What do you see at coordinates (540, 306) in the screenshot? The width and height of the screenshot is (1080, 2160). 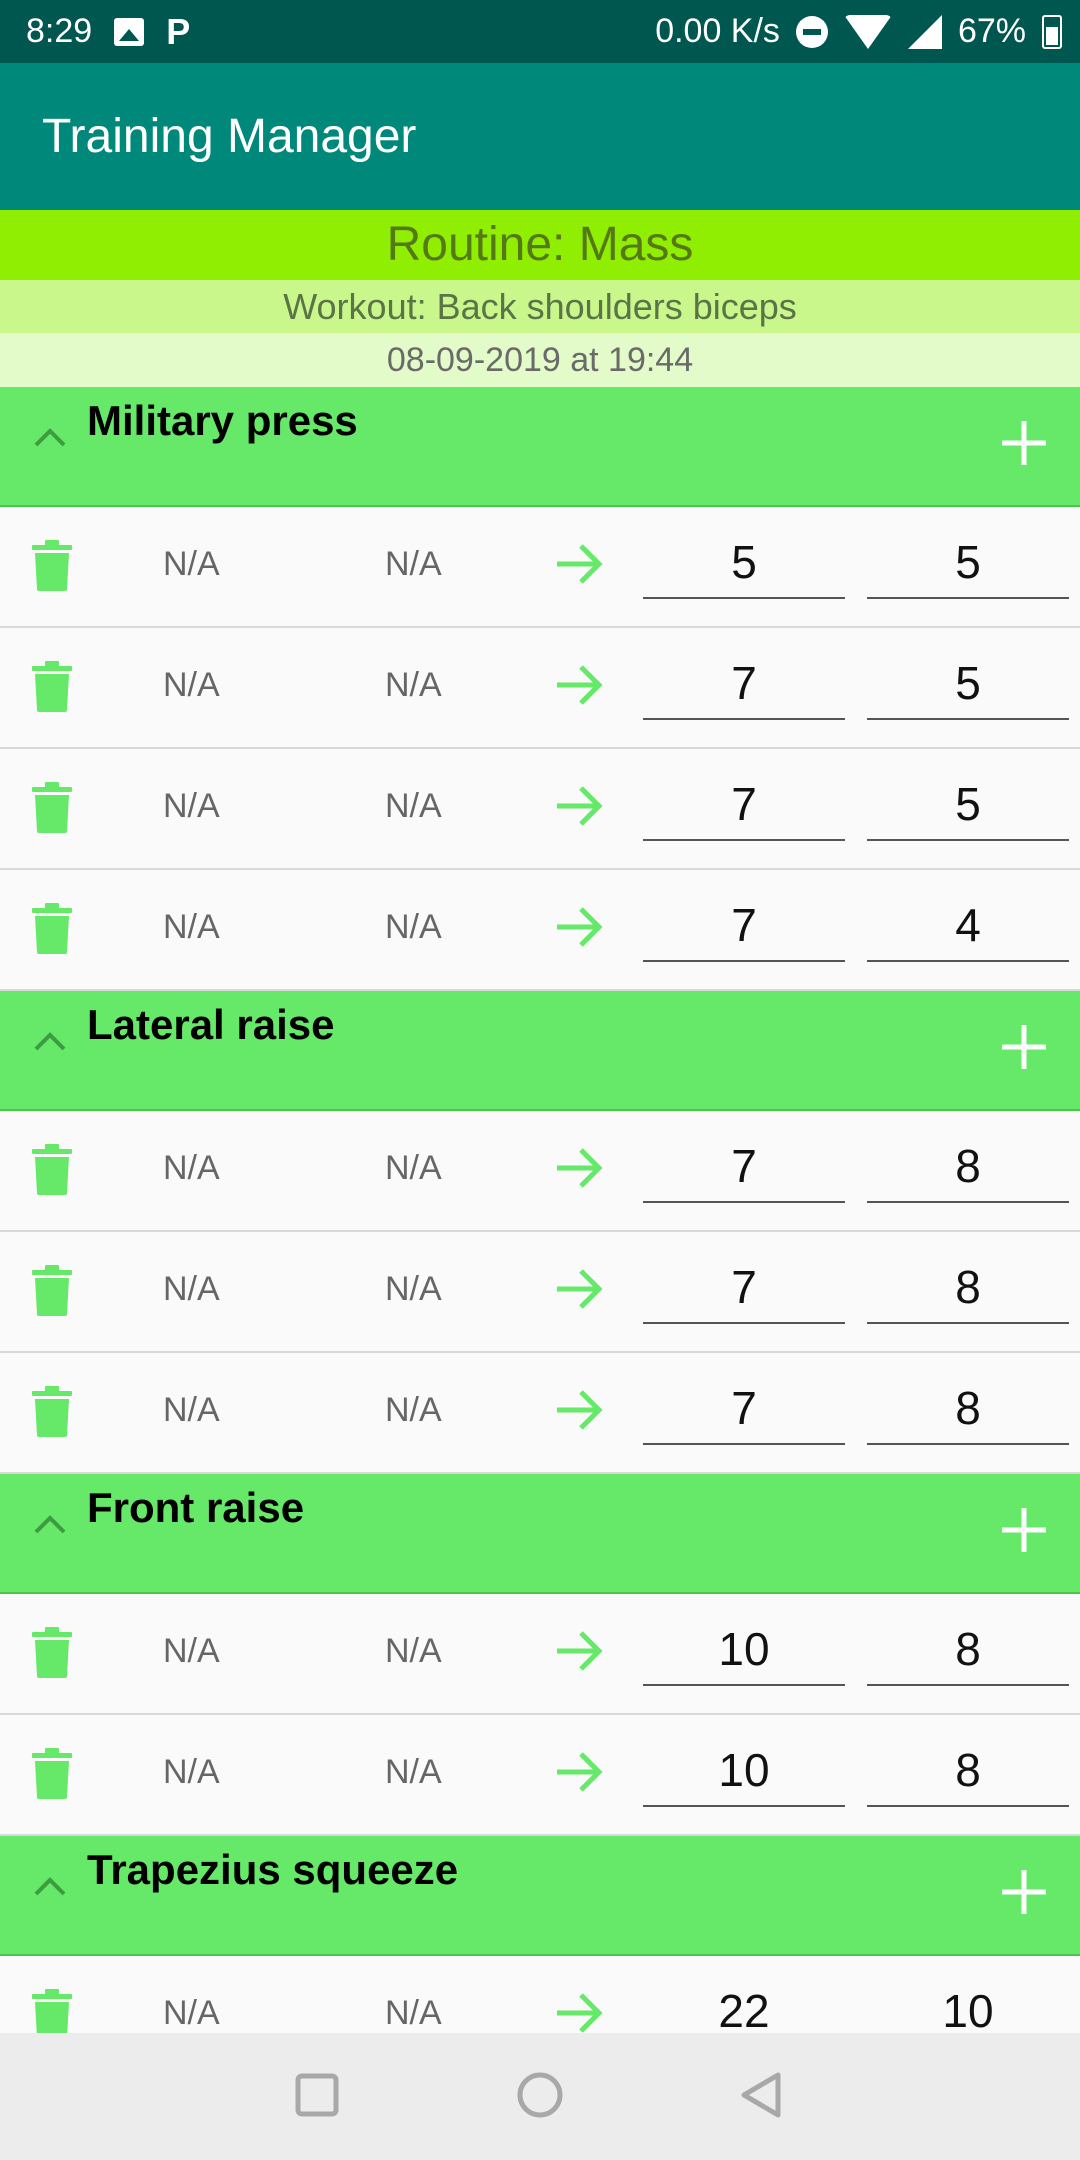 I see `workout-banner: Workout: Back shoulders biceps` at bounding box center [540, 306].